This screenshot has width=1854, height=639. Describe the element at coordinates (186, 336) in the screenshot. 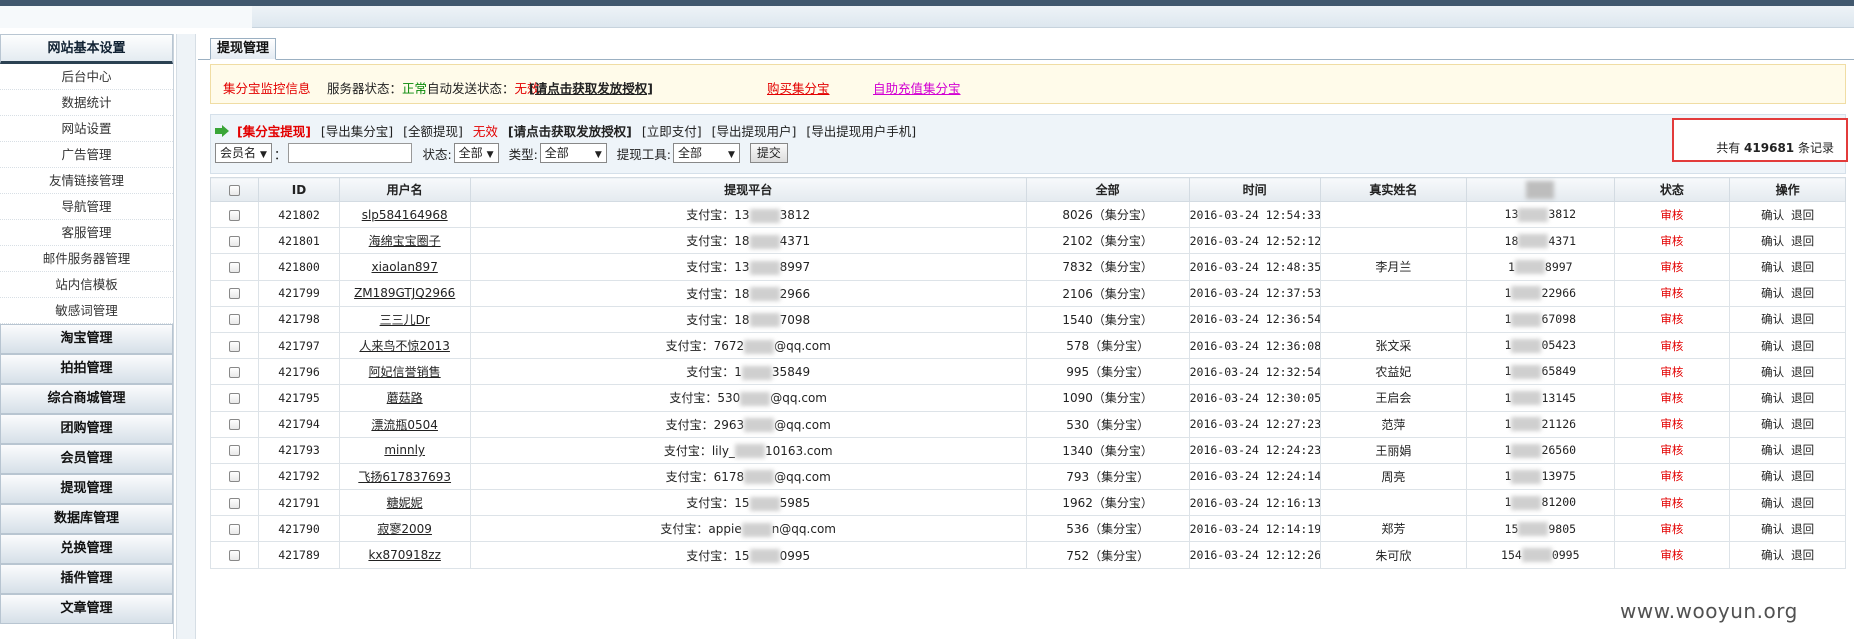

I see `frame-separator` at that location.